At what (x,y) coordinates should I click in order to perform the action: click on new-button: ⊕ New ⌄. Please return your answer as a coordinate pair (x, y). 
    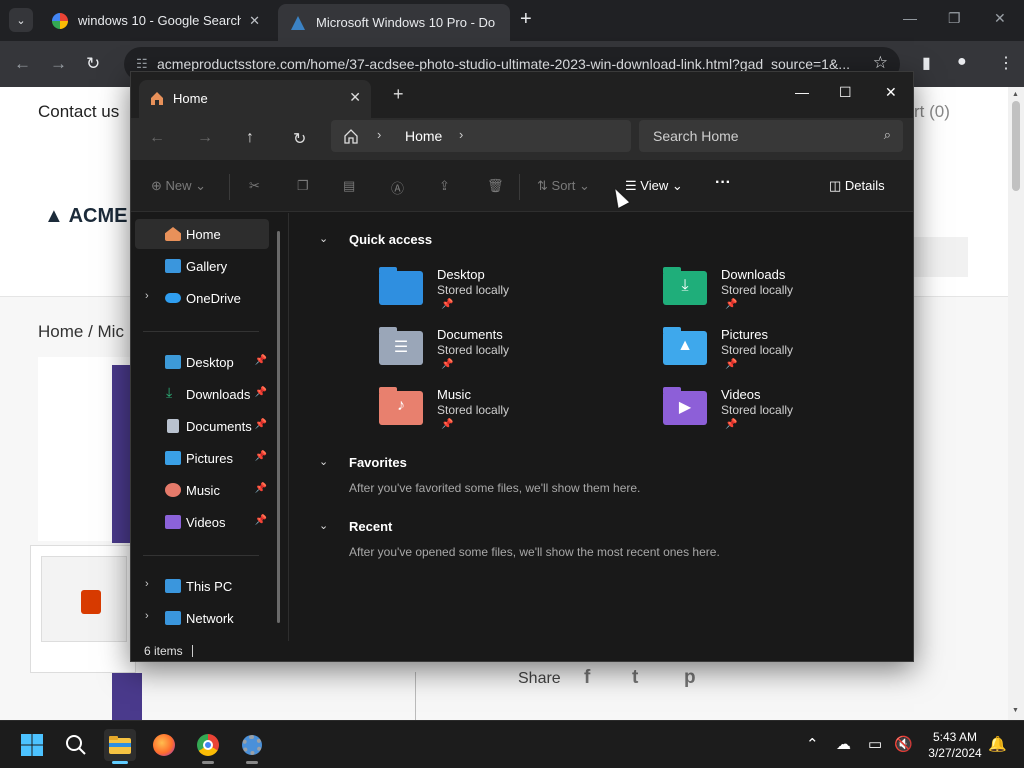
    Looking at the image, I should click on (178, 186).